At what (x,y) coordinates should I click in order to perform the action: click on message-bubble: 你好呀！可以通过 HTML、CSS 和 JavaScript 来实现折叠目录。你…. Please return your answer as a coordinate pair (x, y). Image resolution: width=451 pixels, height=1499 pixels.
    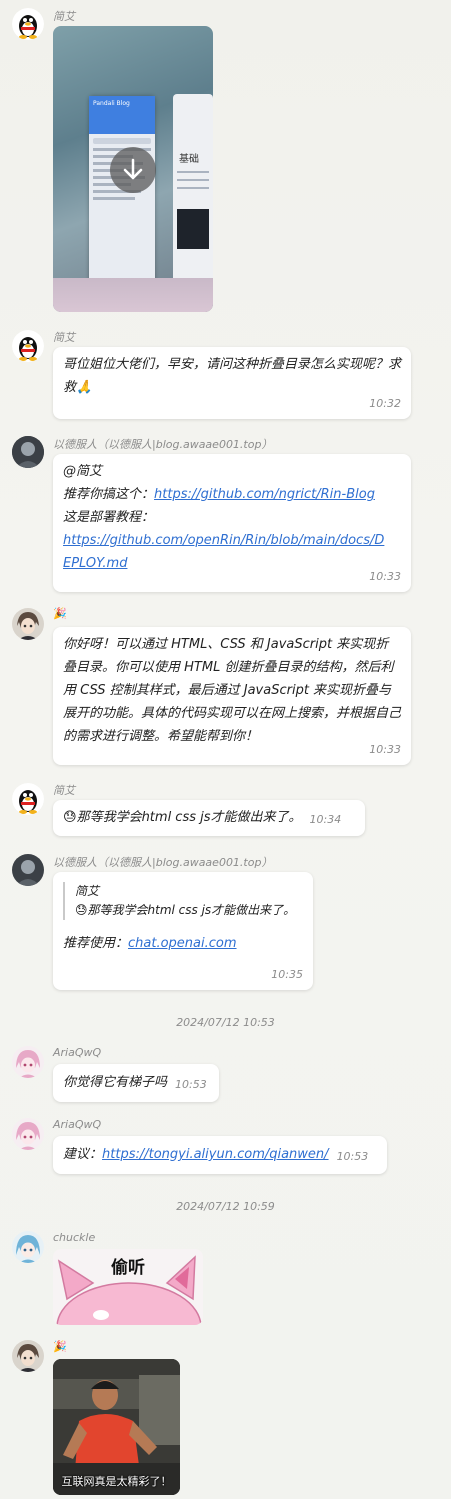
    Looking at the image, I should click on (232, 696).